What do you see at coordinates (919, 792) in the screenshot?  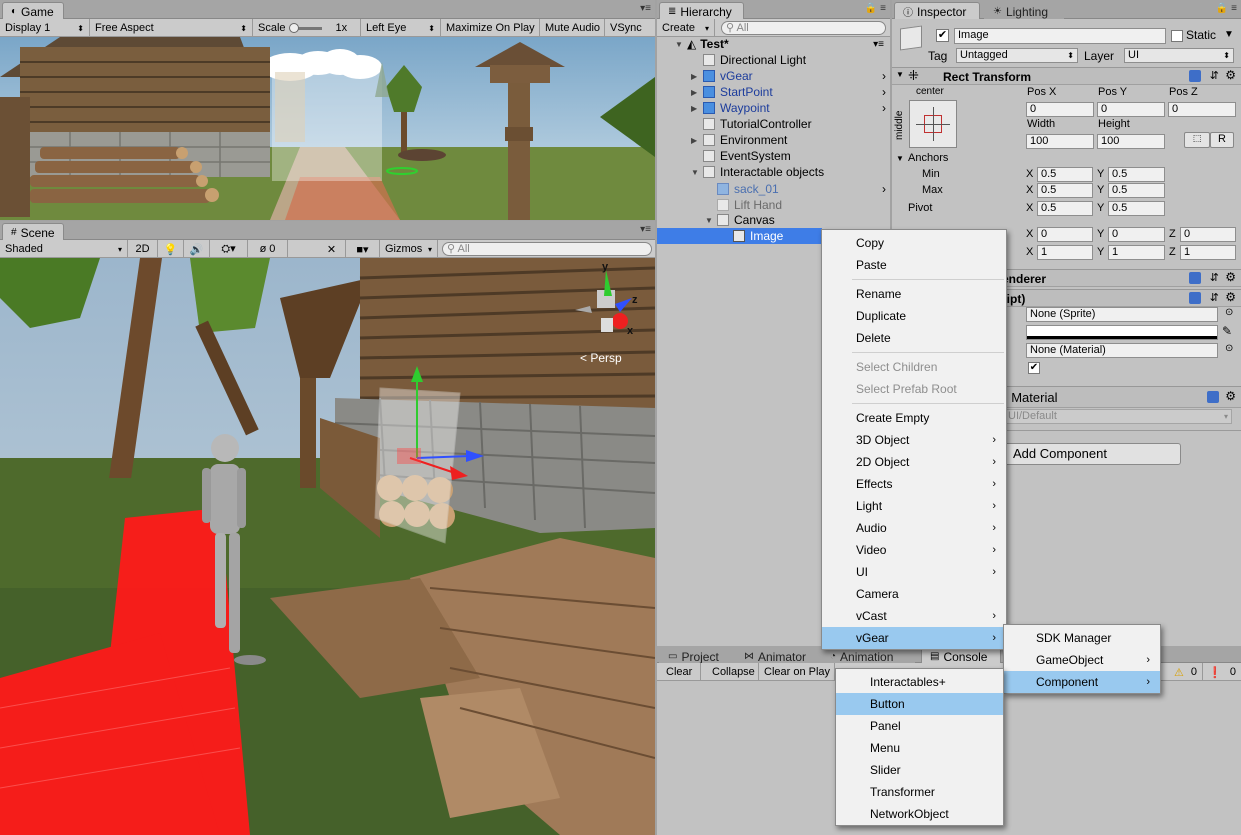 I see `menu-item-transformer: Transformer` at bounding box center [919, 792].